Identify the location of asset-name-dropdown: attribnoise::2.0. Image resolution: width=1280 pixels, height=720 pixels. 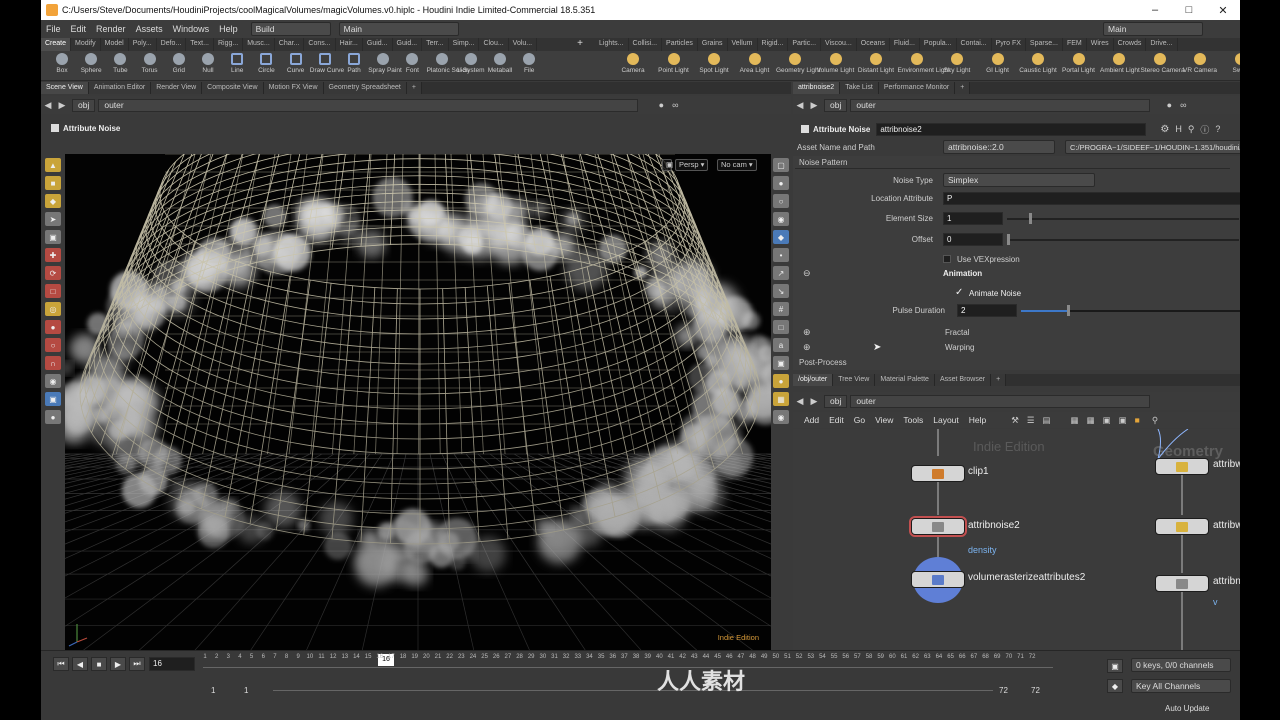
(999, 147).